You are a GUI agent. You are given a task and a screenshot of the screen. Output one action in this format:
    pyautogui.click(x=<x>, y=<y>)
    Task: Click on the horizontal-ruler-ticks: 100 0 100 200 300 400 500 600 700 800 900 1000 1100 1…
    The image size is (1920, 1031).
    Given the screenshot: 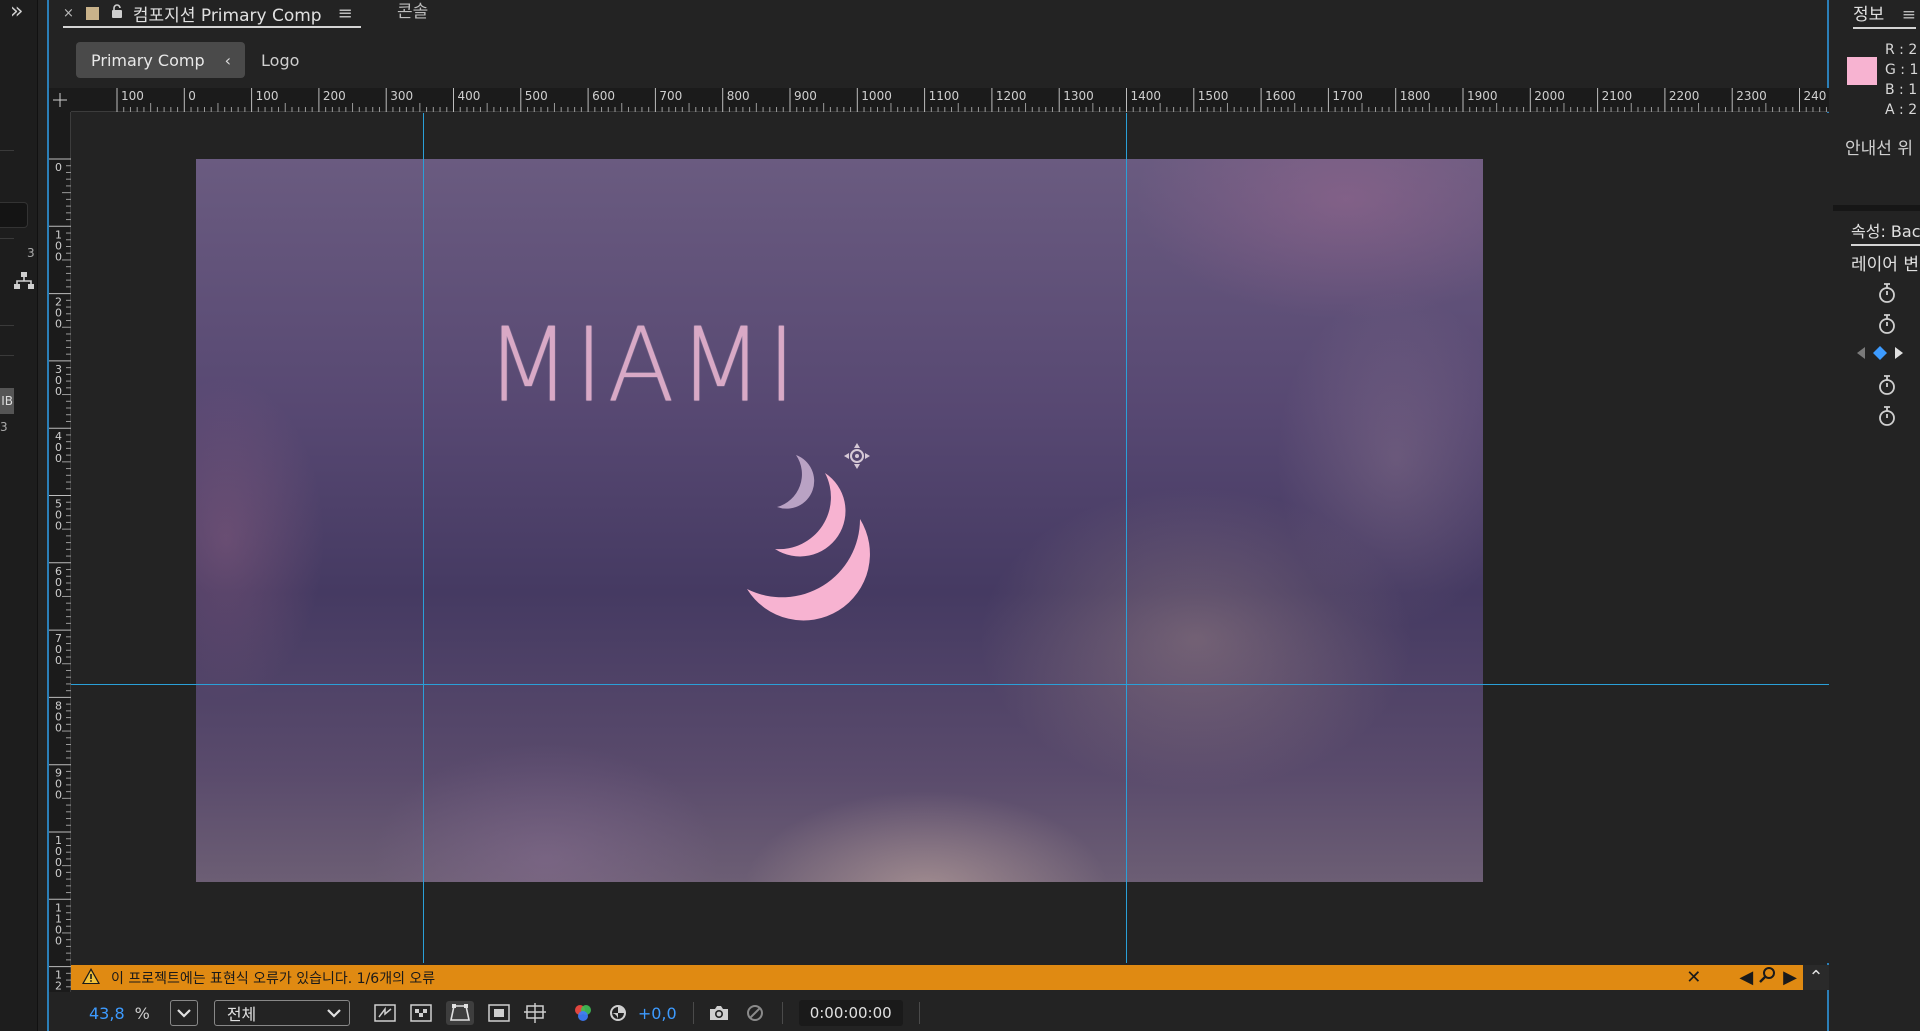 What is the action you would take?
    pyautogui.click(x=971, y=100)
    